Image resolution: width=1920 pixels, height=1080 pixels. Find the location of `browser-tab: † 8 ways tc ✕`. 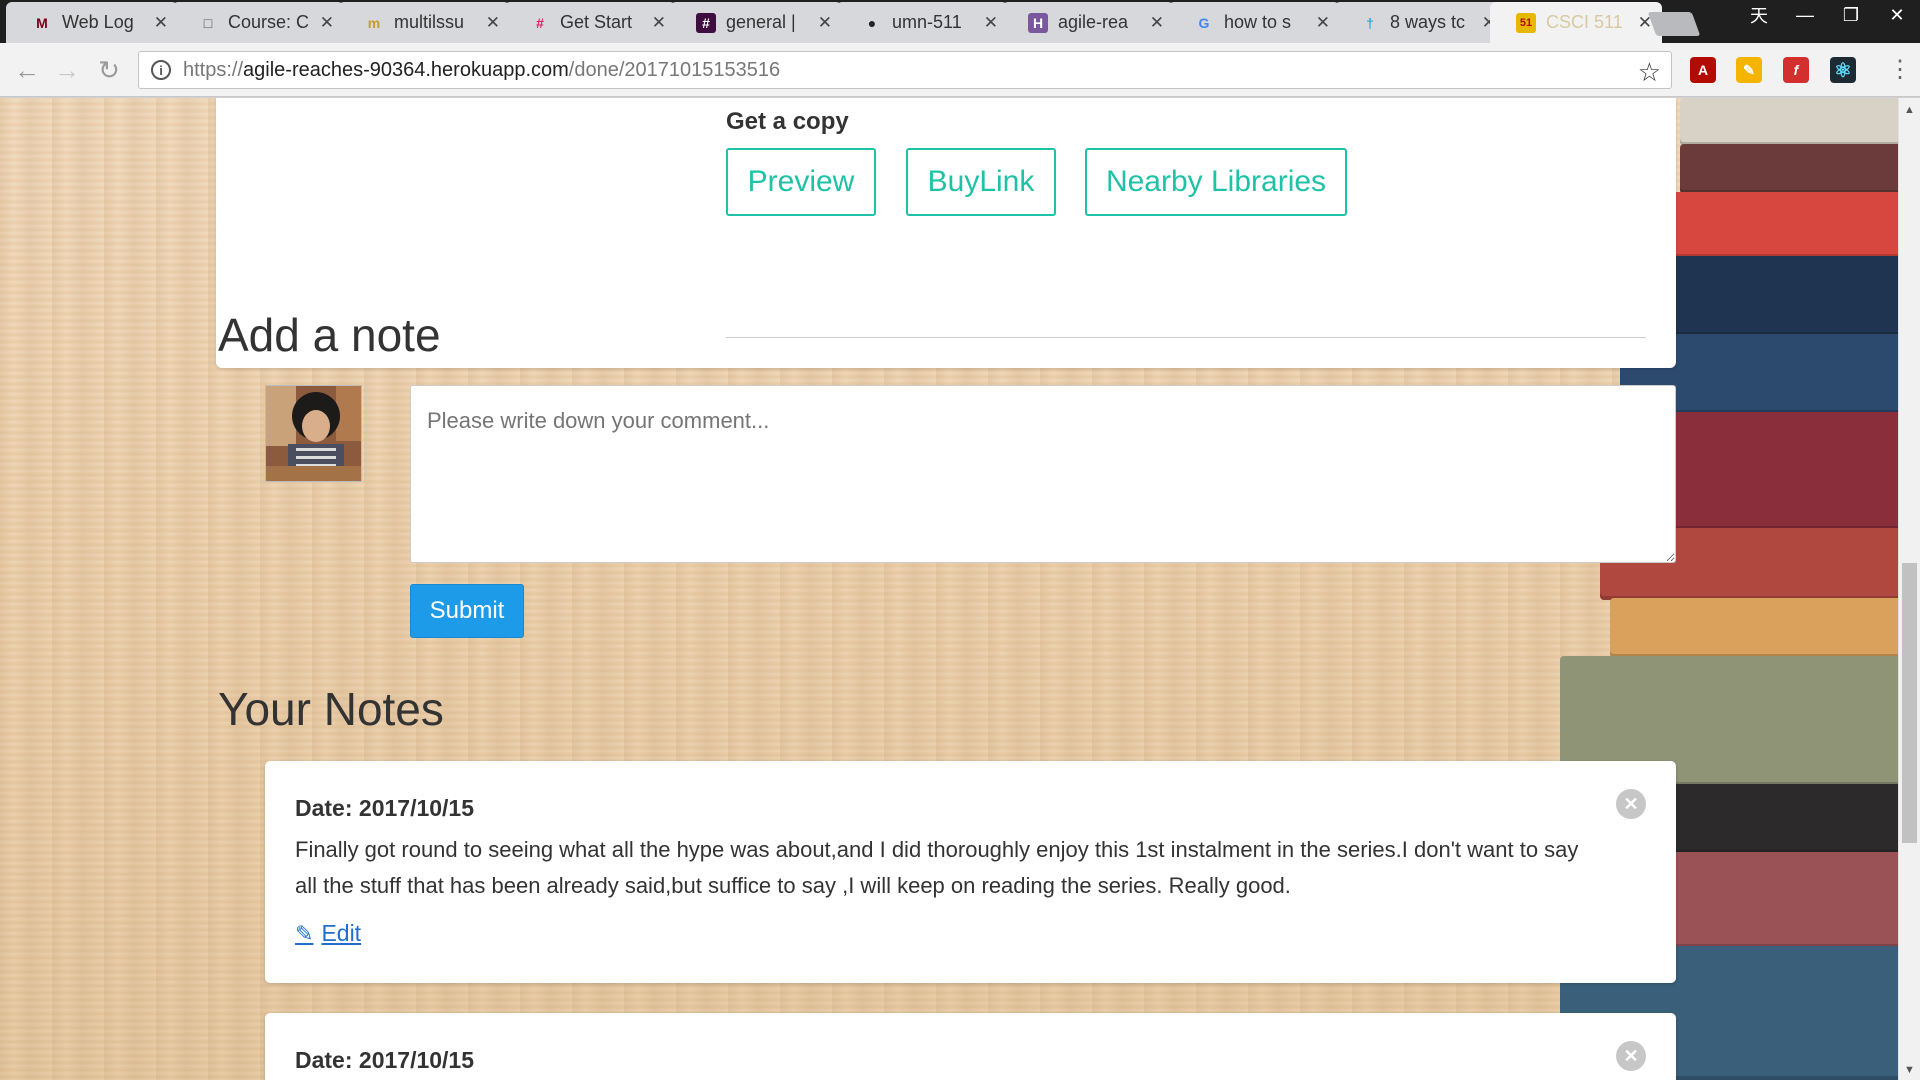

browser-tab: † 8 ways tc ✕ is located at coordinates (1420, 22).